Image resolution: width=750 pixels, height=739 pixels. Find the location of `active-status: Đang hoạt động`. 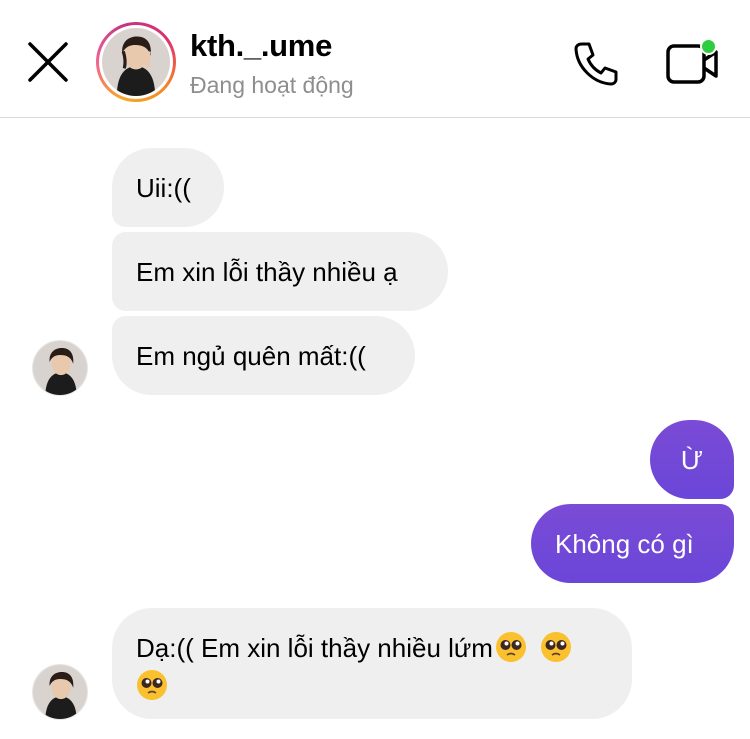

active-status: Đang hoạt động is located at coordinates (272, 85).